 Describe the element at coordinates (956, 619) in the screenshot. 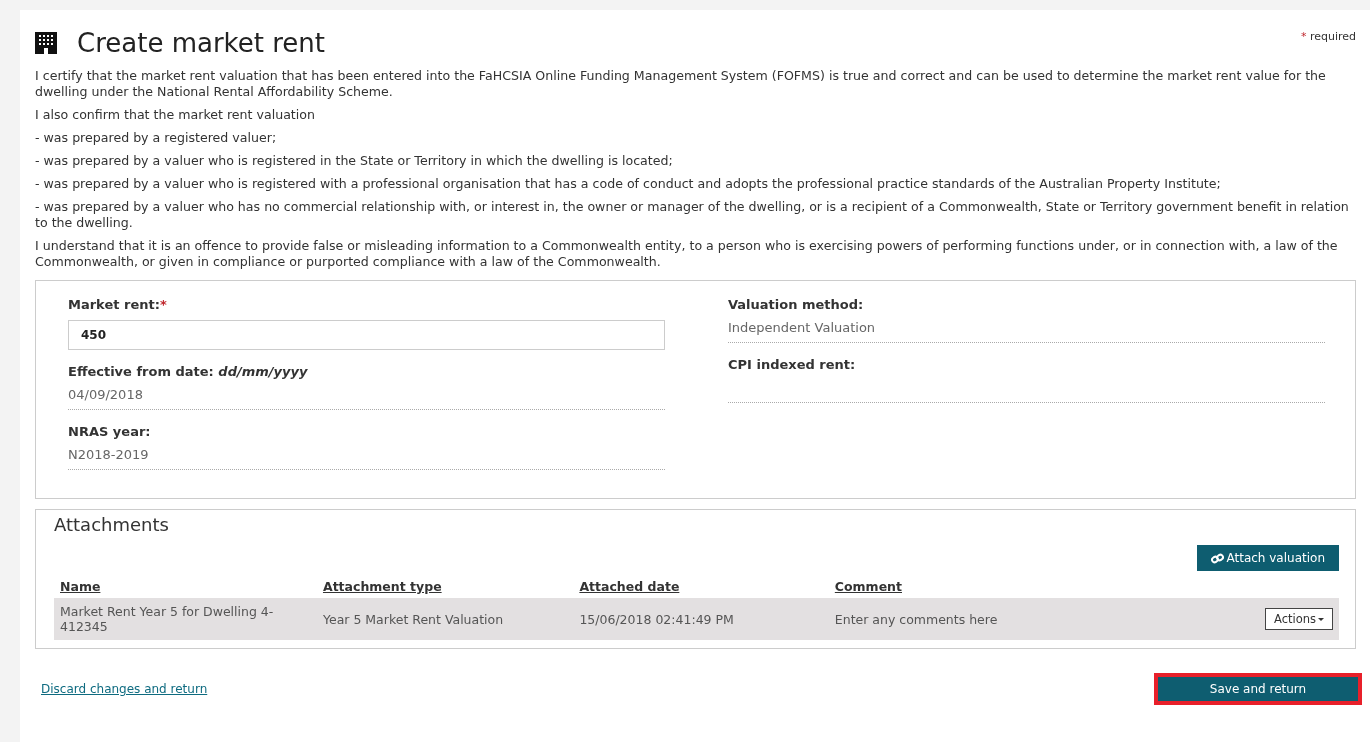

I see `table-cell: Enter any comments here` at that location.